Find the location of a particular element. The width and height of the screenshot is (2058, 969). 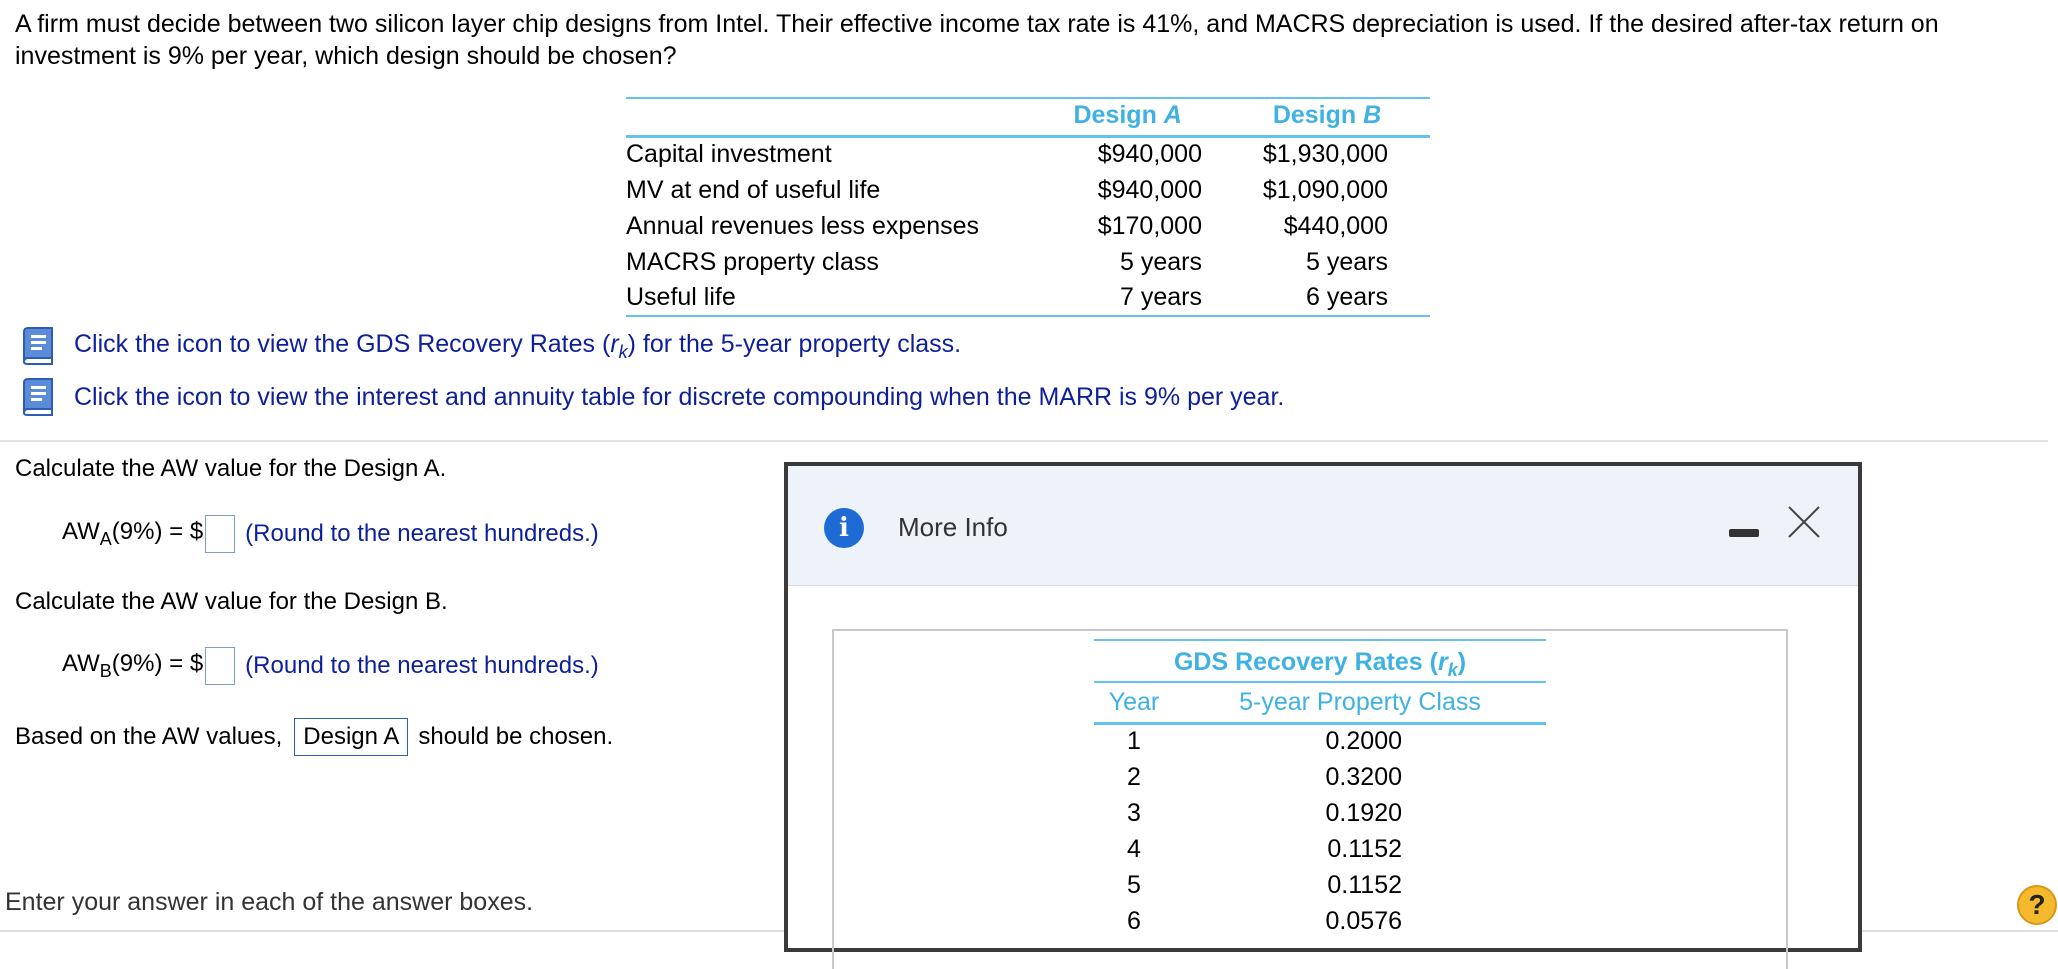

table-row: 3 0.1920 is located at coordinates (1320, 813).